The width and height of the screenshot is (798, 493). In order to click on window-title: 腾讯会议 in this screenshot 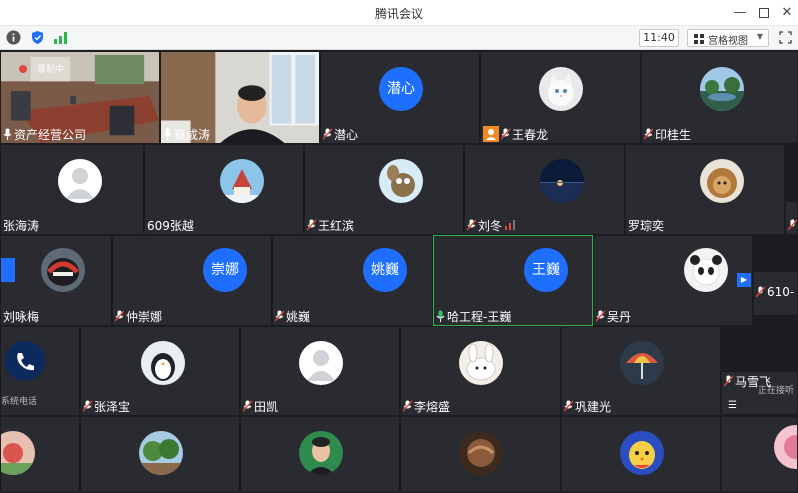, I will do `click(398, 14)`.